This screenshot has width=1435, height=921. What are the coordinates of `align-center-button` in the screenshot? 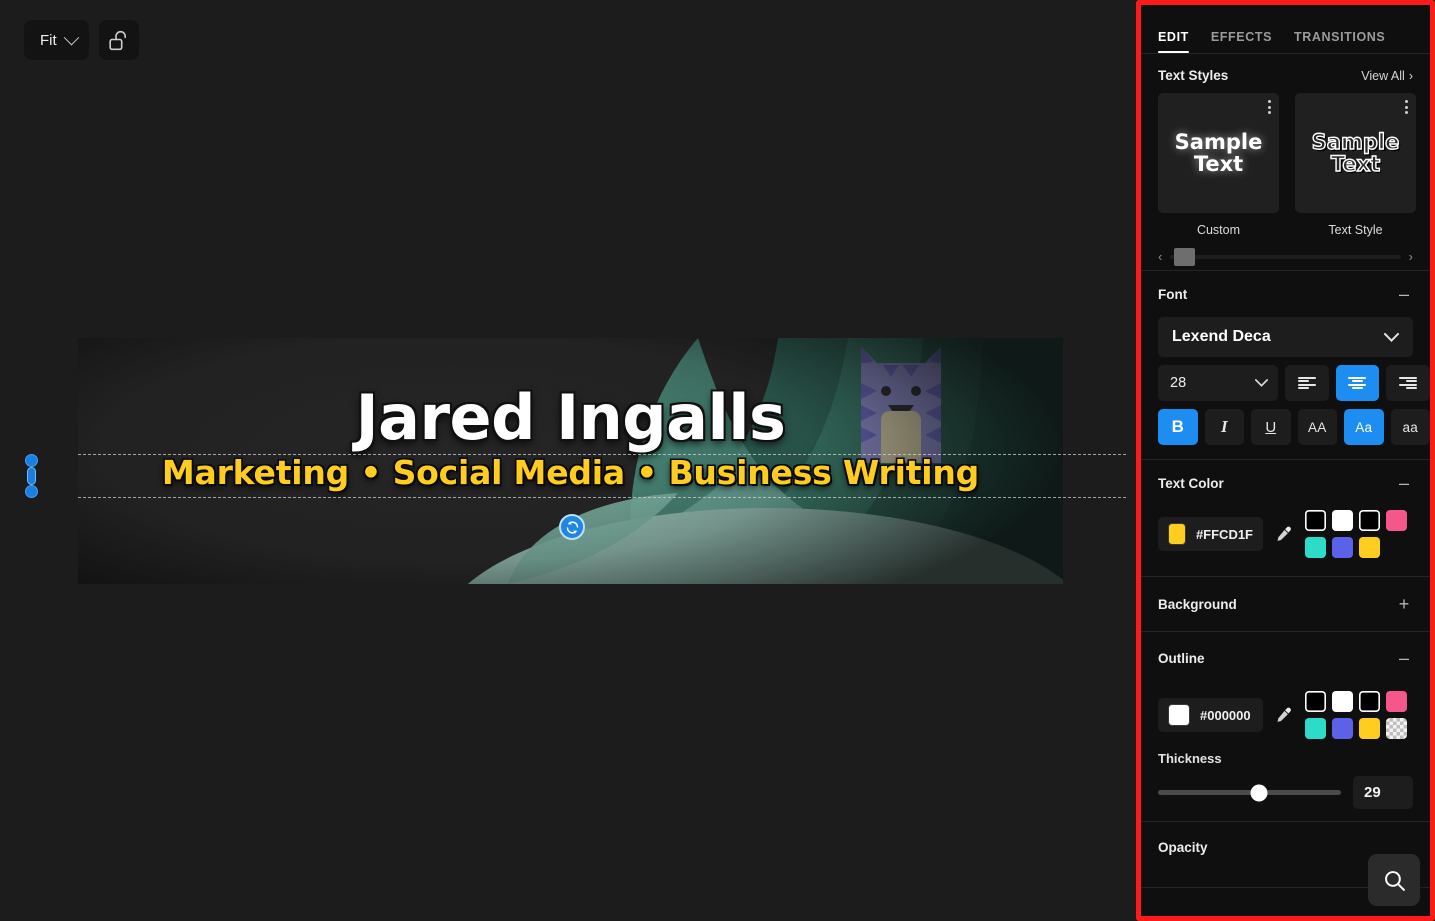 It's located at (1357, 383).